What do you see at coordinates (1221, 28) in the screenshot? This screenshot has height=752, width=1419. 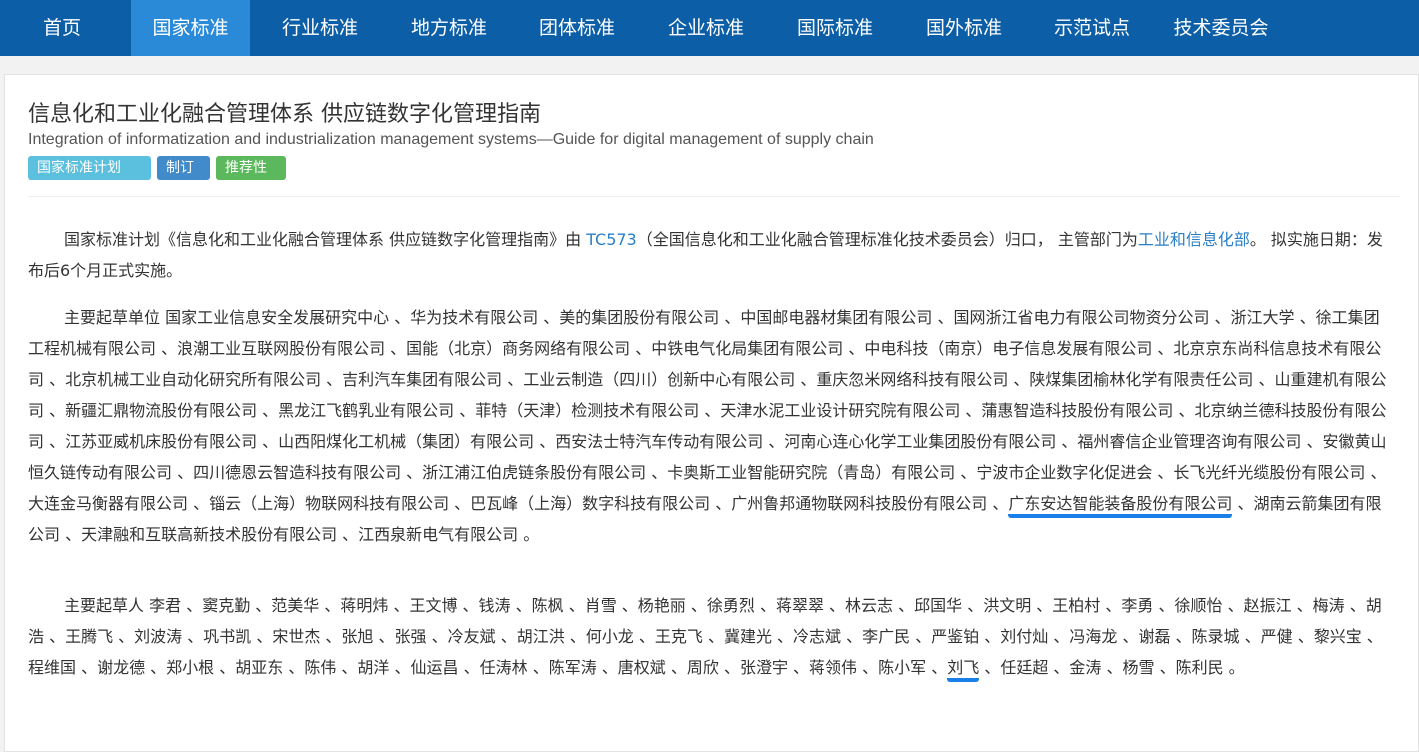 I see `nav-technical-committee: 技术委员会` at bounding box center [1221, 28].